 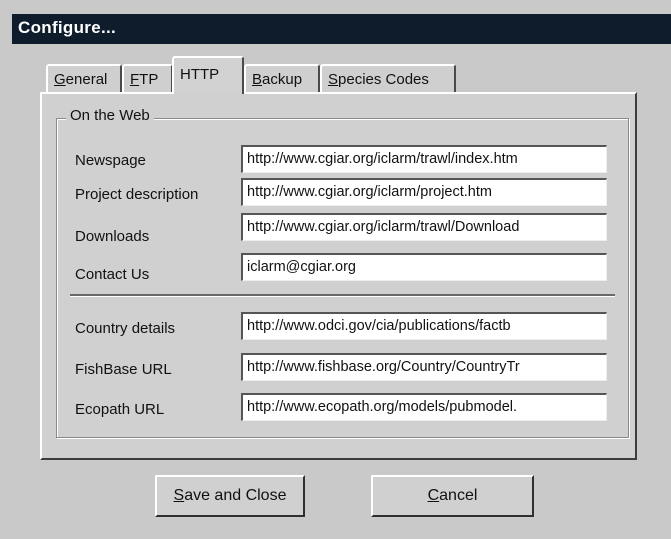 I want to click on label-fishbase-url: FishBase URL, so click(x=123, y=369).